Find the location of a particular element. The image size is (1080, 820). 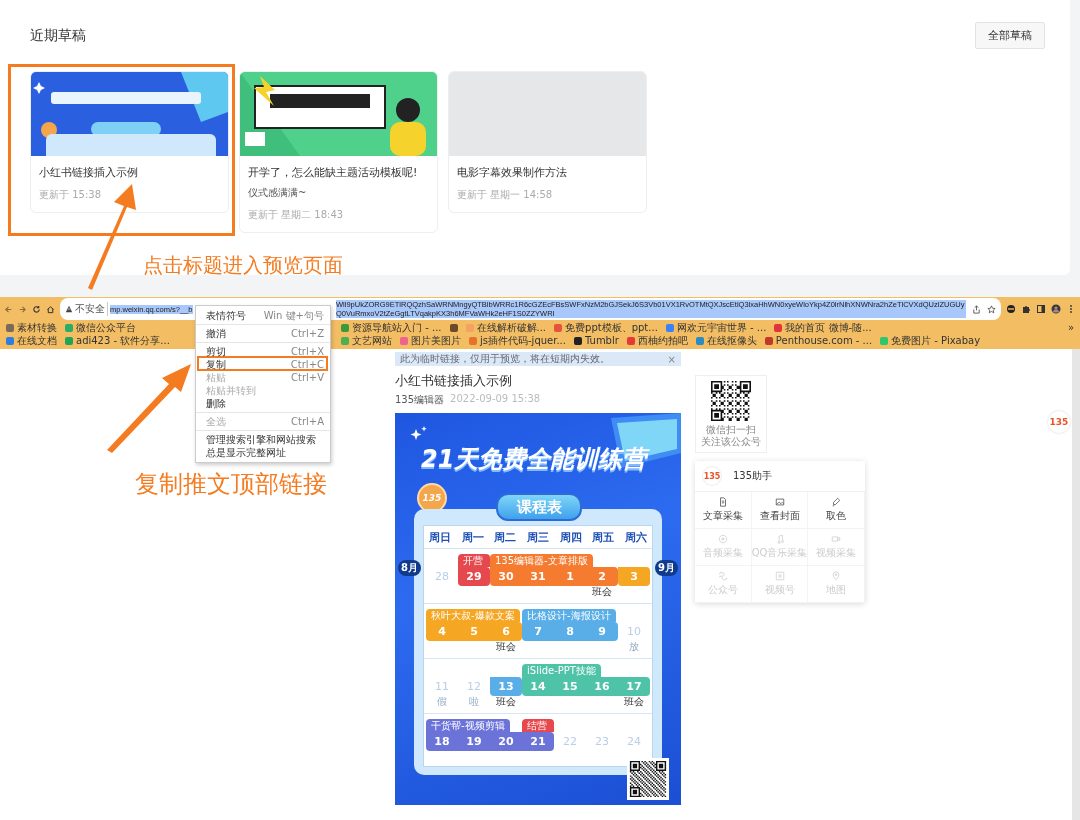

menu-item: 表情符号 Win 键+句号 is located at coordinates (263, 315).